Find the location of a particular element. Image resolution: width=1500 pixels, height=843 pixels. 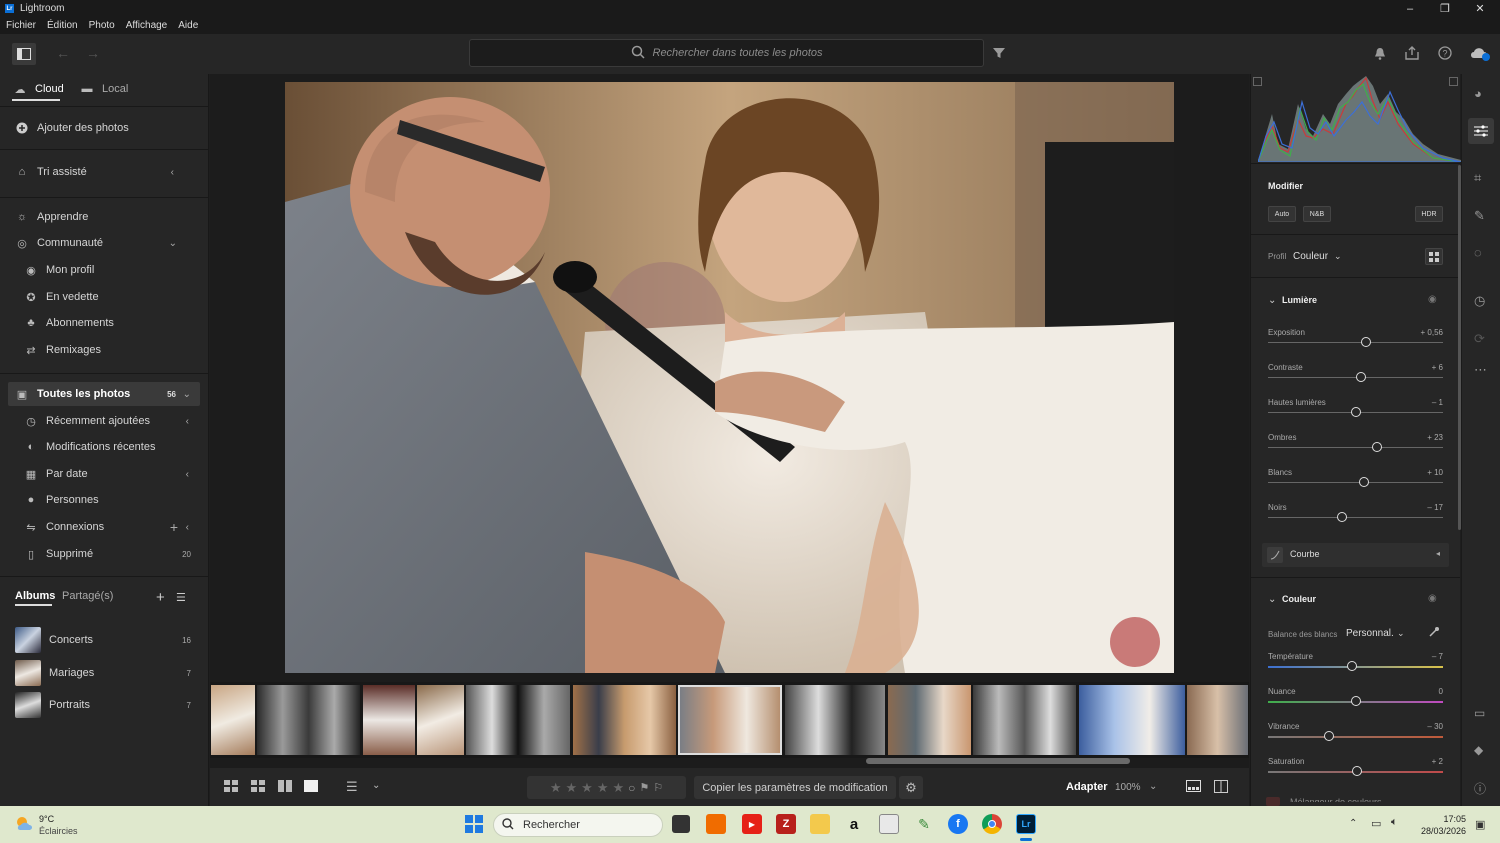

photo-grid-icon is located at coordinates (258, 786).